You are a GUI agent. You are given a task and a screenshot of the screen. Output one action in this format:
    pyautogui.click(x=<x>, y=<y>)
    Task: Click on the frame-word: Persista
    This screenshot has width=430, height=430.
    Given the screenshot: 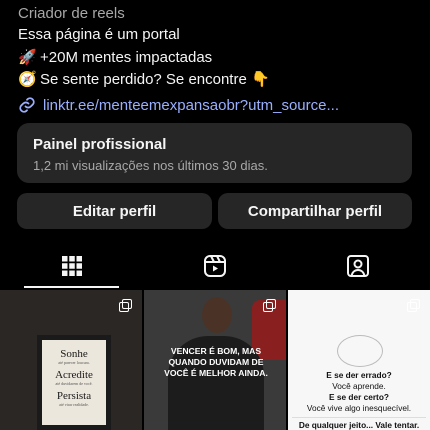 What is the action you would take?
    pyautogui.click(x=74, y=396)
    